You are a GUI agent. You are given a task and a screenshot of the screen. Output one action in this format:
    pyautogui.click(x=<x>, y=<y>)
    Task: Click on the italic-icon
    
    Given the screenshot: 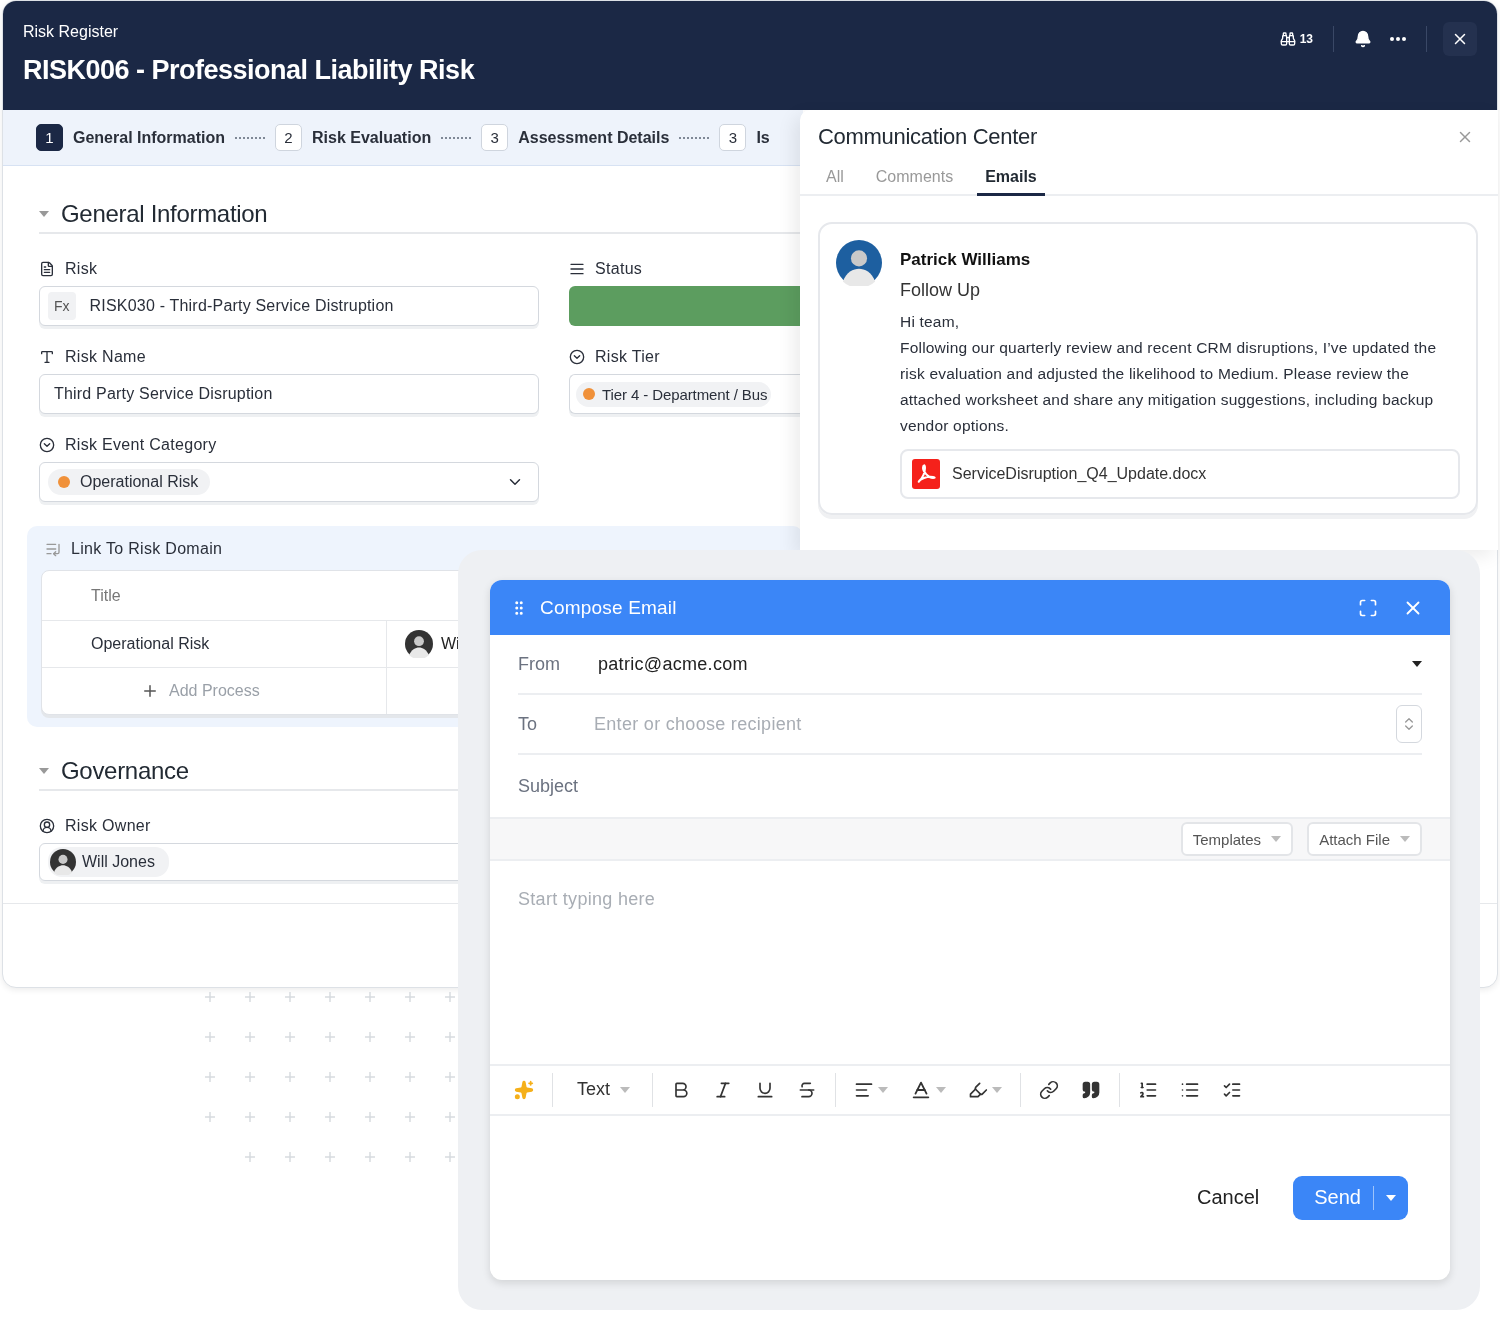 What is the action you would take?
    pyautogui.click(x=723, y=1089)
    